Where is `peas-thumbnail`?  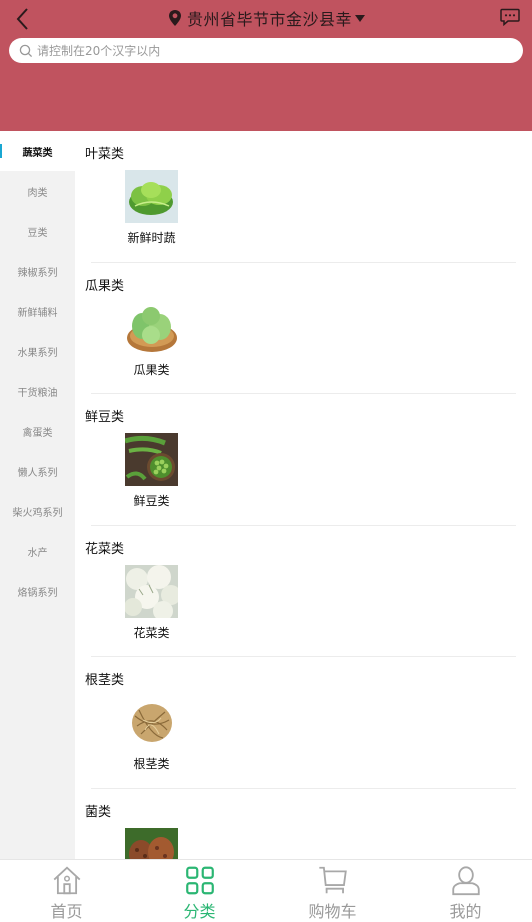 peas-thumbnail is located at coordinates (151, 460).